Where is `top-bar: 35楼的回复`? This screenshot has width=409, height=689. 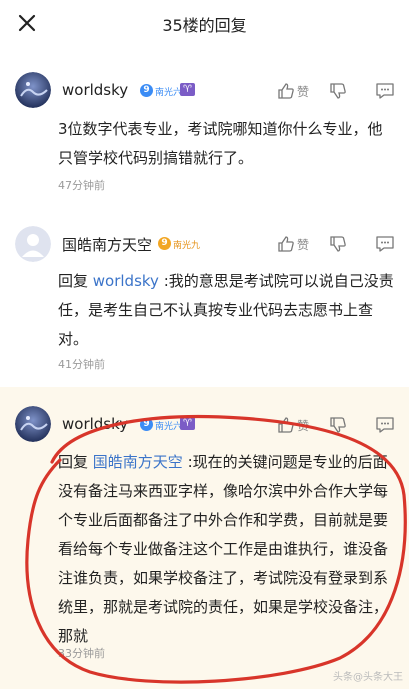 top-bar: 35楼的回复 is located at coordinates (204, 23).